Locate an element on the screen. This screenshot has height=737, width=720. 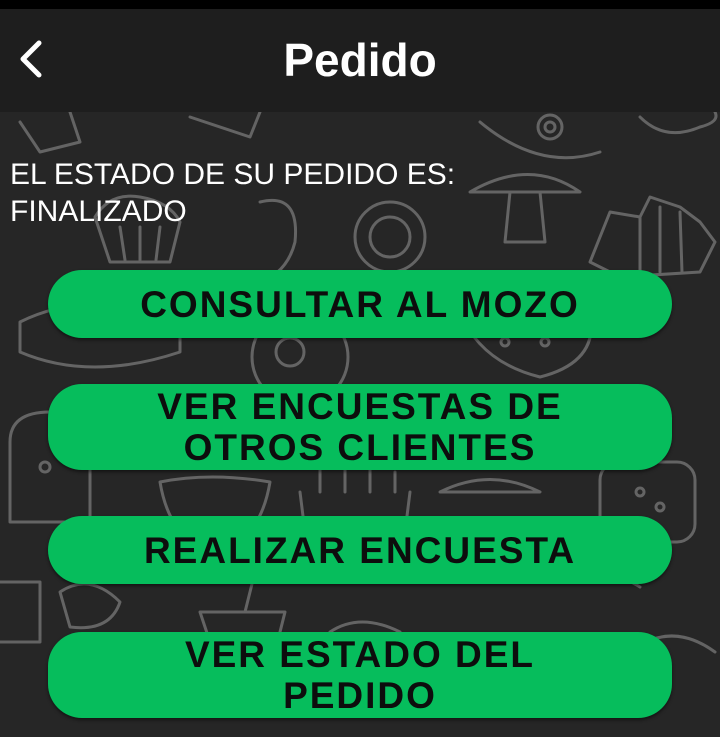
take-survey-label: REALIZAR ENCUESTA is located at coordinates (360, 550).